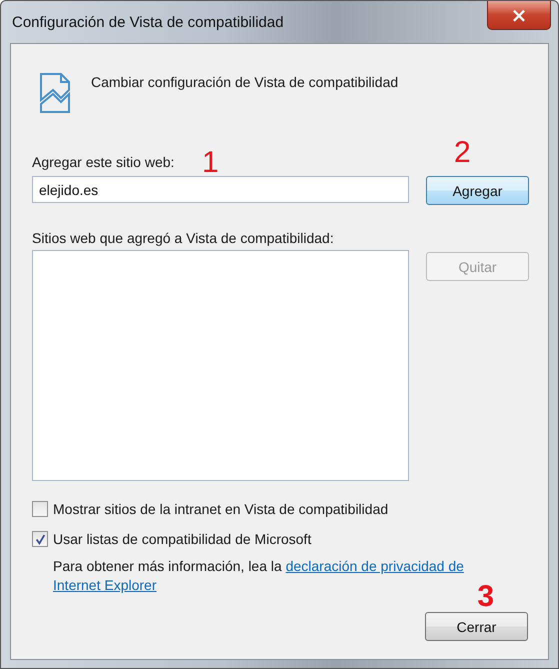 This screenshot has width=559, height=669. Describe the element at coordinates (375, 566) in the screenshot. I see `privacy-link: declaración de privacidad de` at that location.